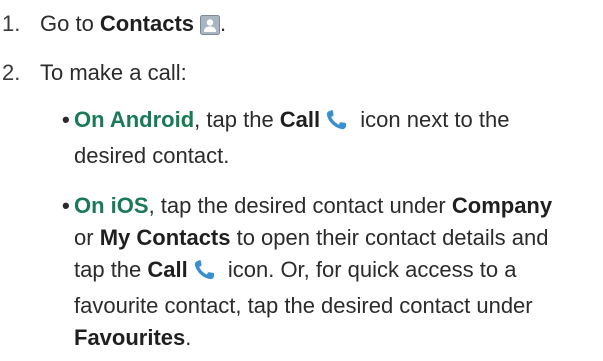  Describe the element at coordinates (432, 119) in the screenshot. I see `android-text-2: icon next to the` at that location.